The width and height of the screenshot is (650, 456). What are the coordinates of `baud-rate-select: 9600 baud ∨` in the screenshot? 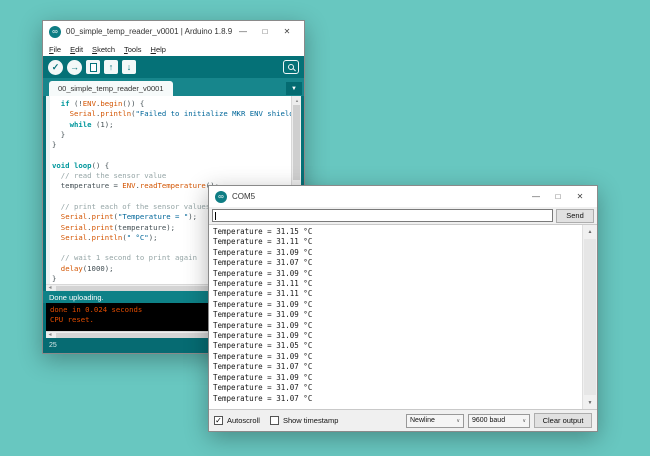 It's located at (499, 420).